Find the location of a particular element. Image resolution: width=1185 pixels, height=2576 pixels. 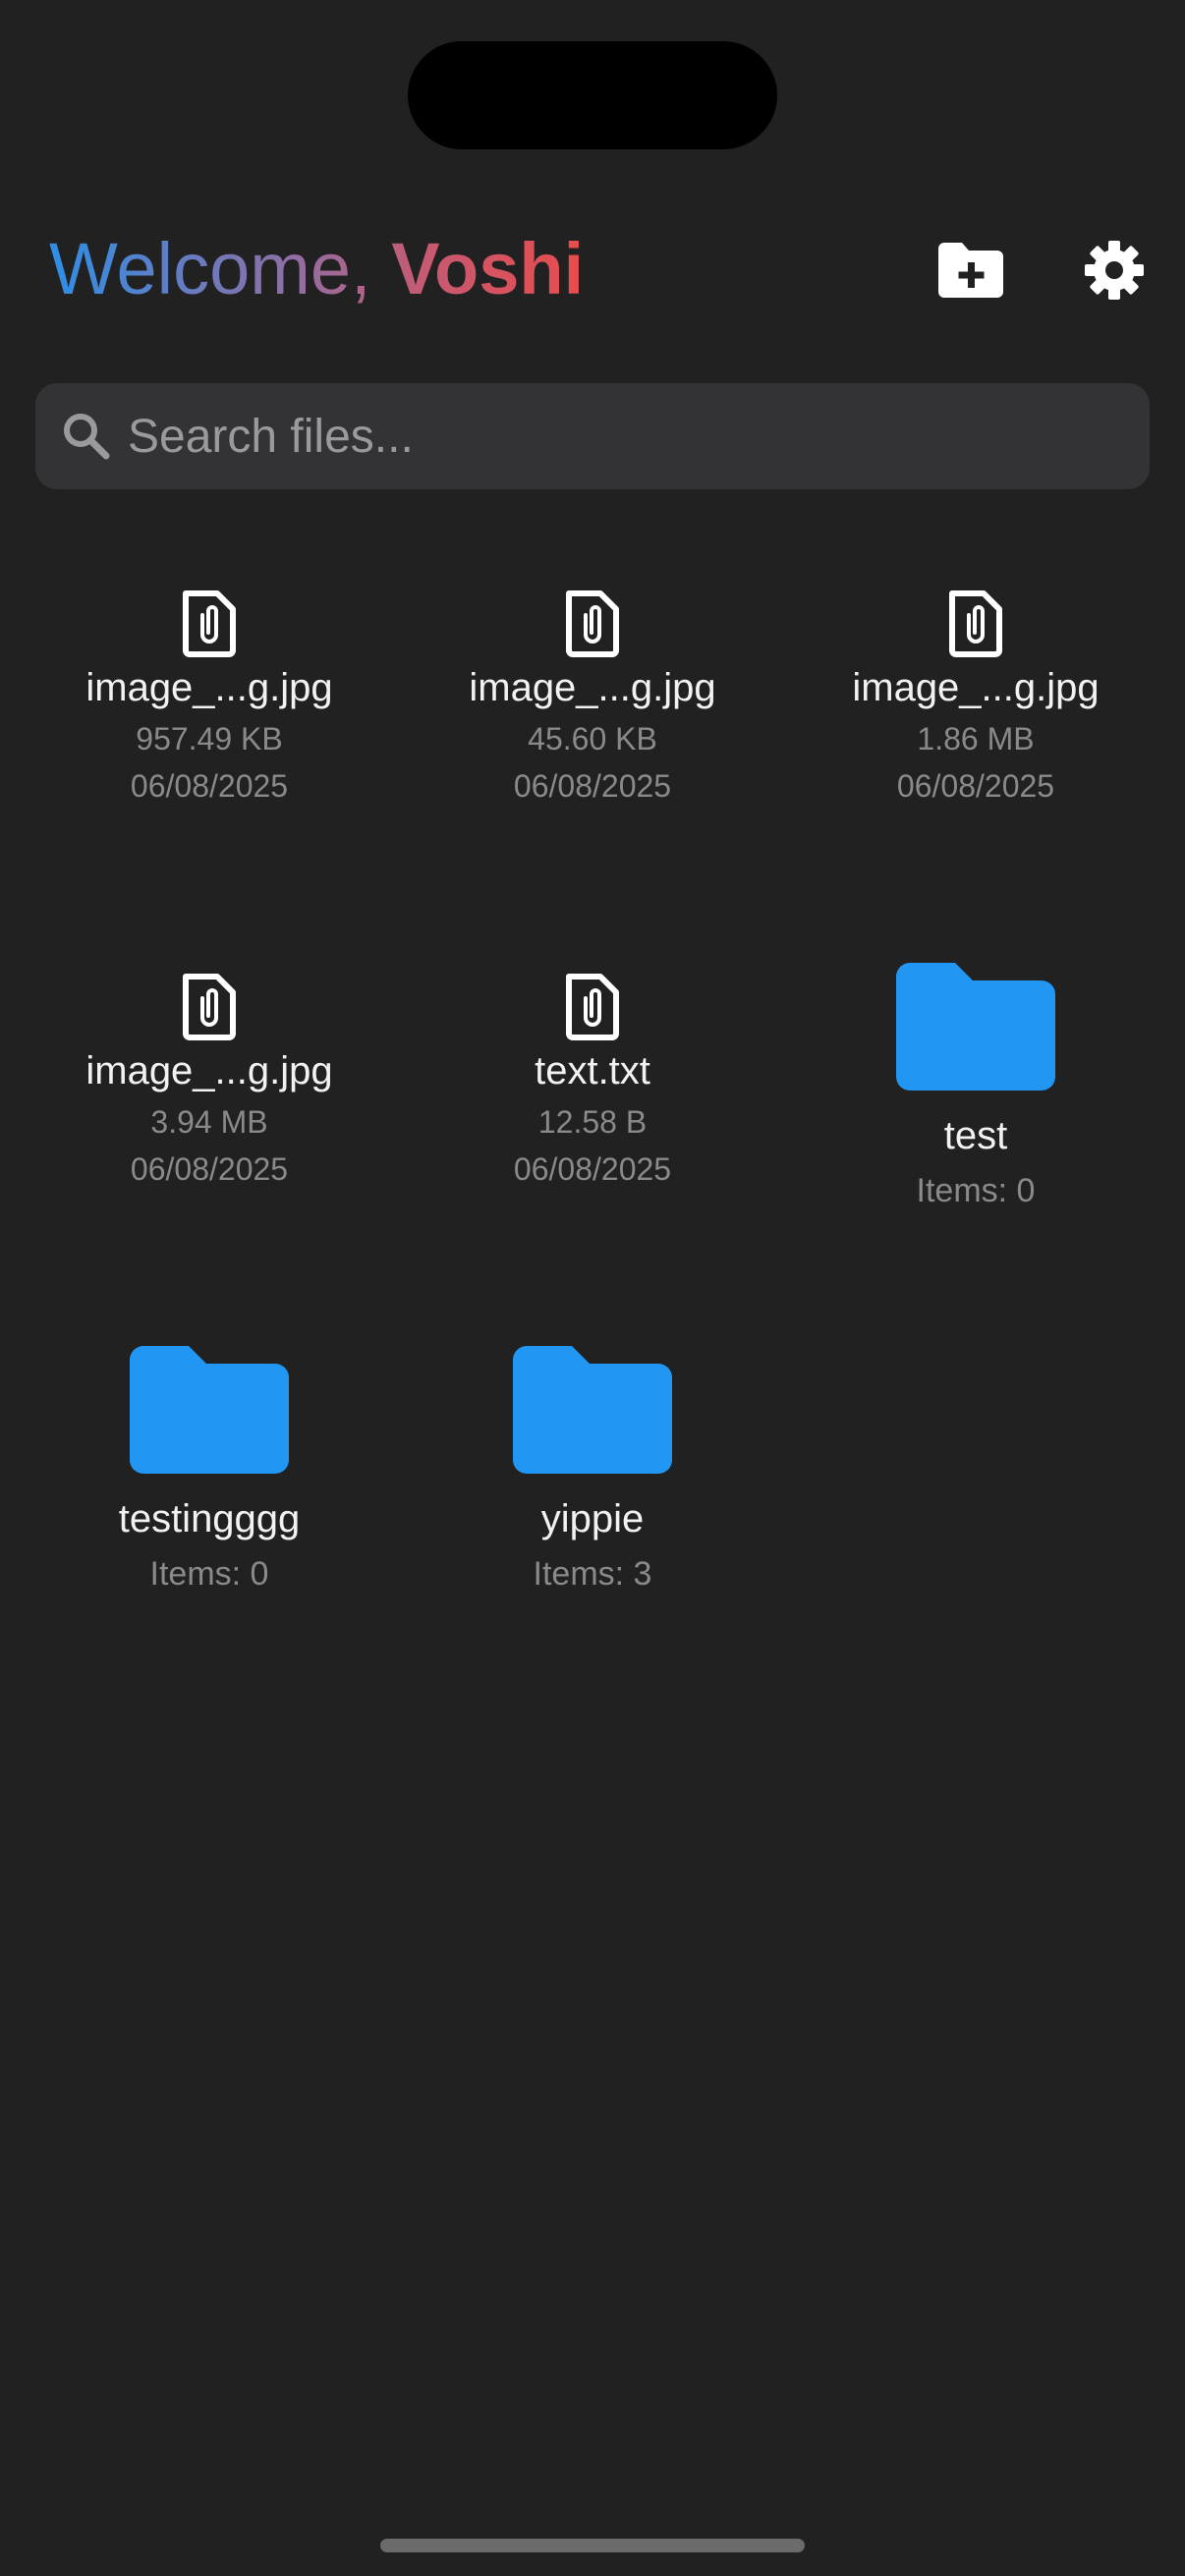

folder-item: yippie Items: 3 is located at coordinates (592, 1473).